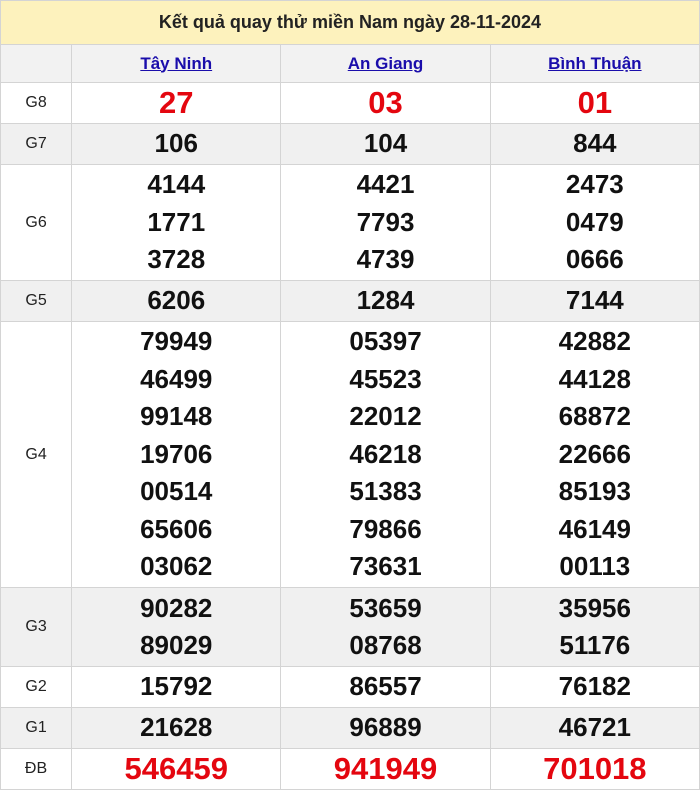 This screenshot has height=791, width=700. I want to click on prize-number: 546459, so click(176, 769).